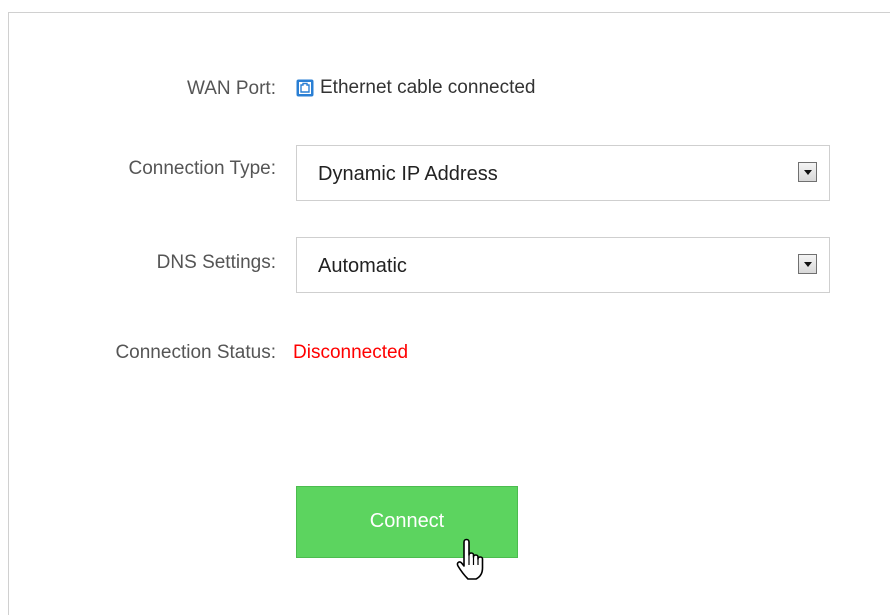 The height and width of the screenshot is (615, 890). Describe the element at coordinates (216, 262) in the screenshot. I see `dns-settings-label: DNS Settings:` at that location.